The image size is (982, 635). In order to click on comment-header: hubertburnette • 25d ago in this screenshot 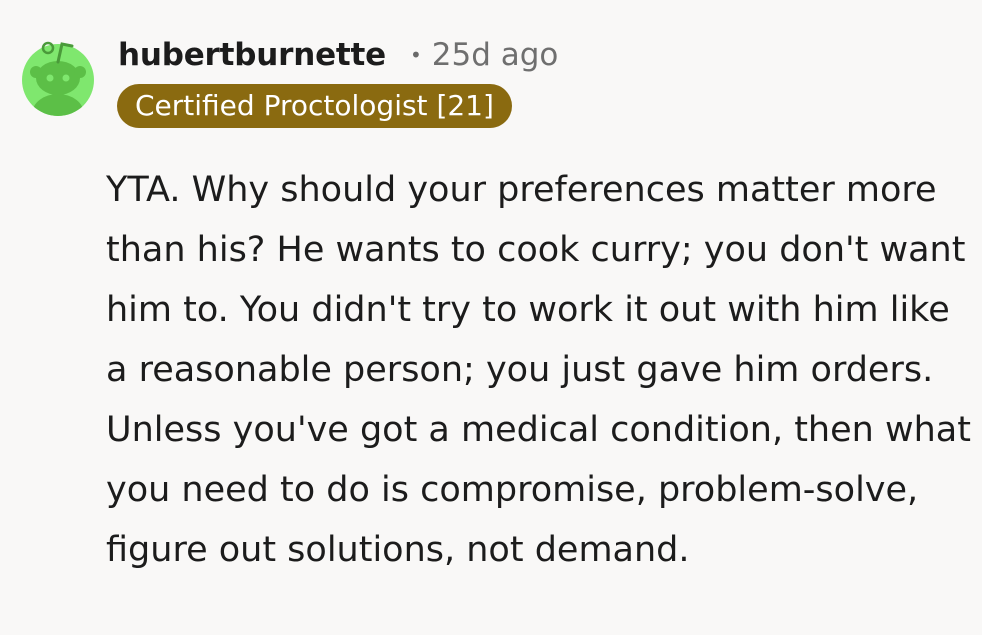, I will do `click(338, 55)`.